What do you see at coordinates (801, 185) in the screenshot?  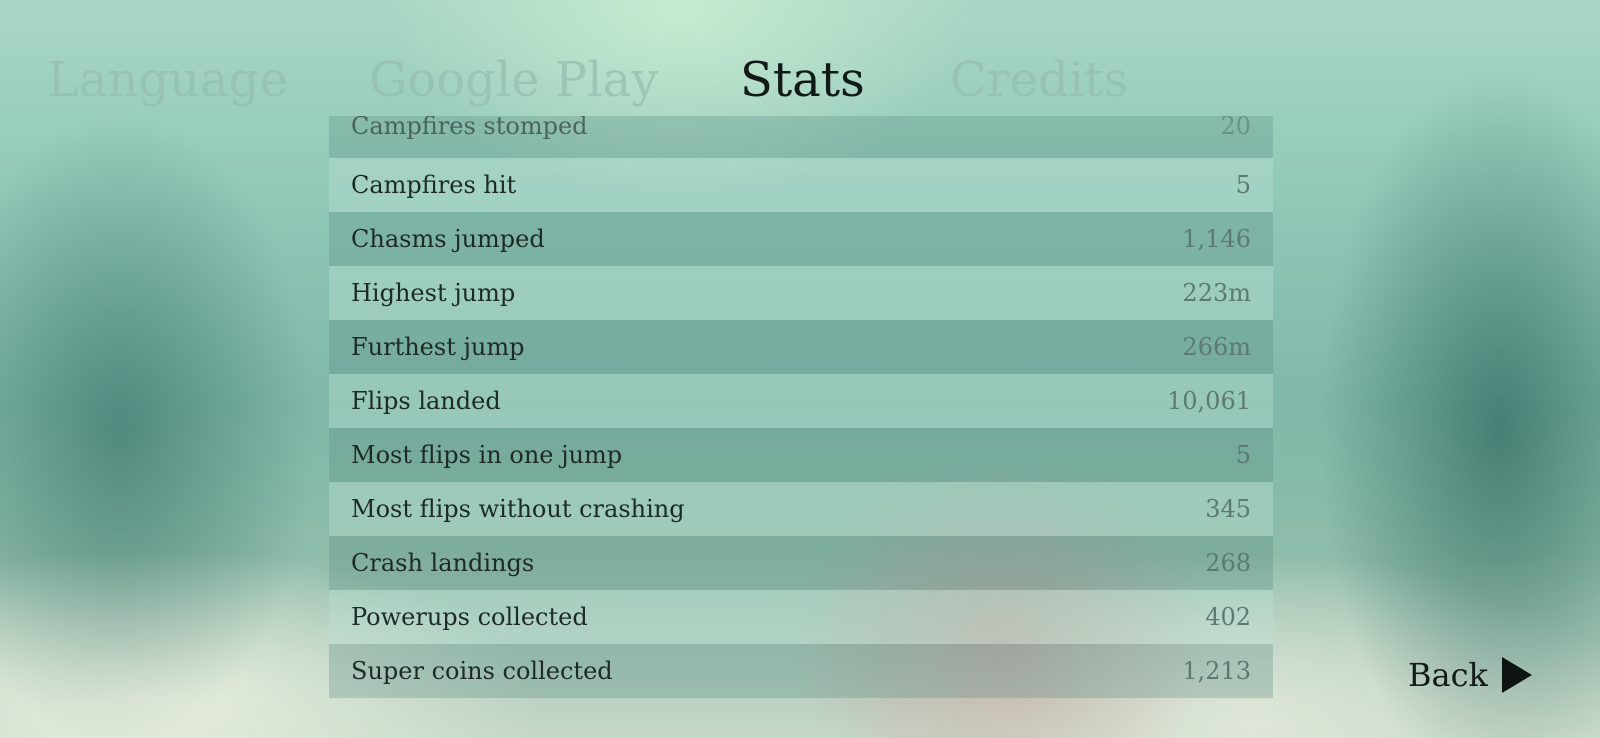 I see `stat-row-campfires-hit: Campfires hit 5` at bounding box center [801, 185].